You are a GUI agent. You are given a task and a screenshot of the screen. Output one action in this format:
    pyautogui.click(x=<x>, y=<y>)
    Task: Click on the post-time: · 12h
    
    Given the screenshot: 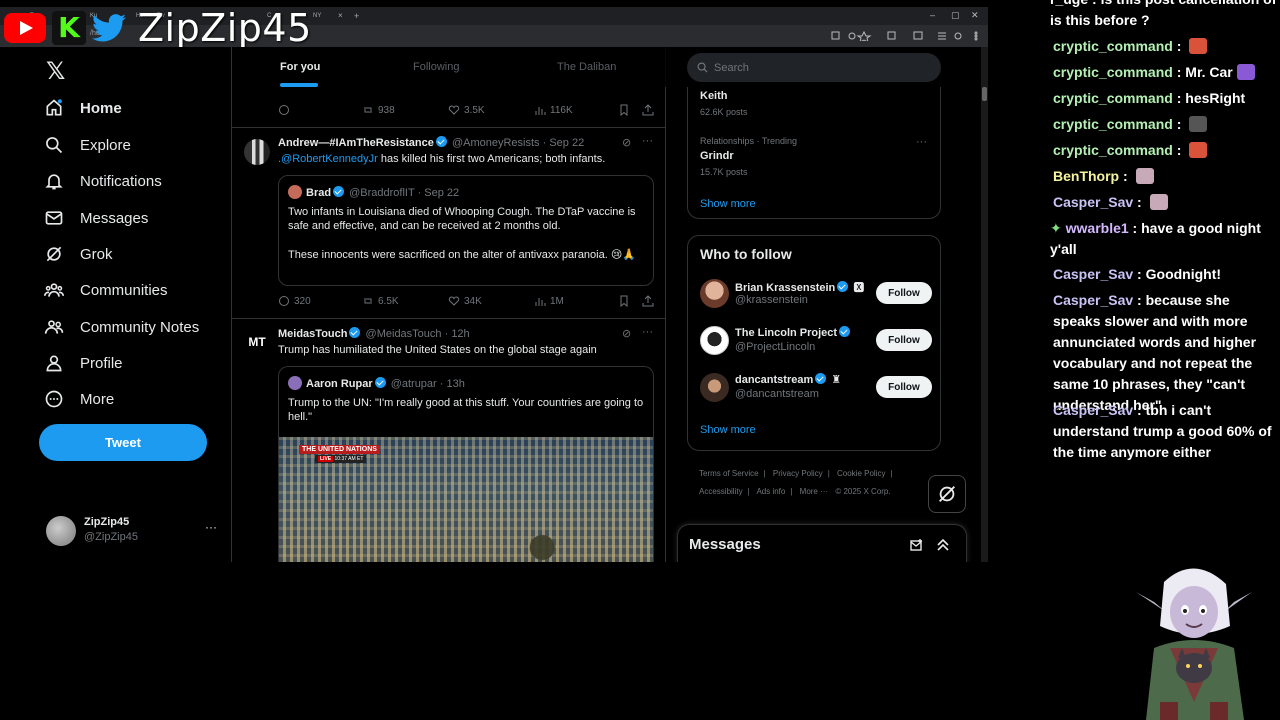 What is the action you would take?
    pyautogui.click(x=457, y=334)
    